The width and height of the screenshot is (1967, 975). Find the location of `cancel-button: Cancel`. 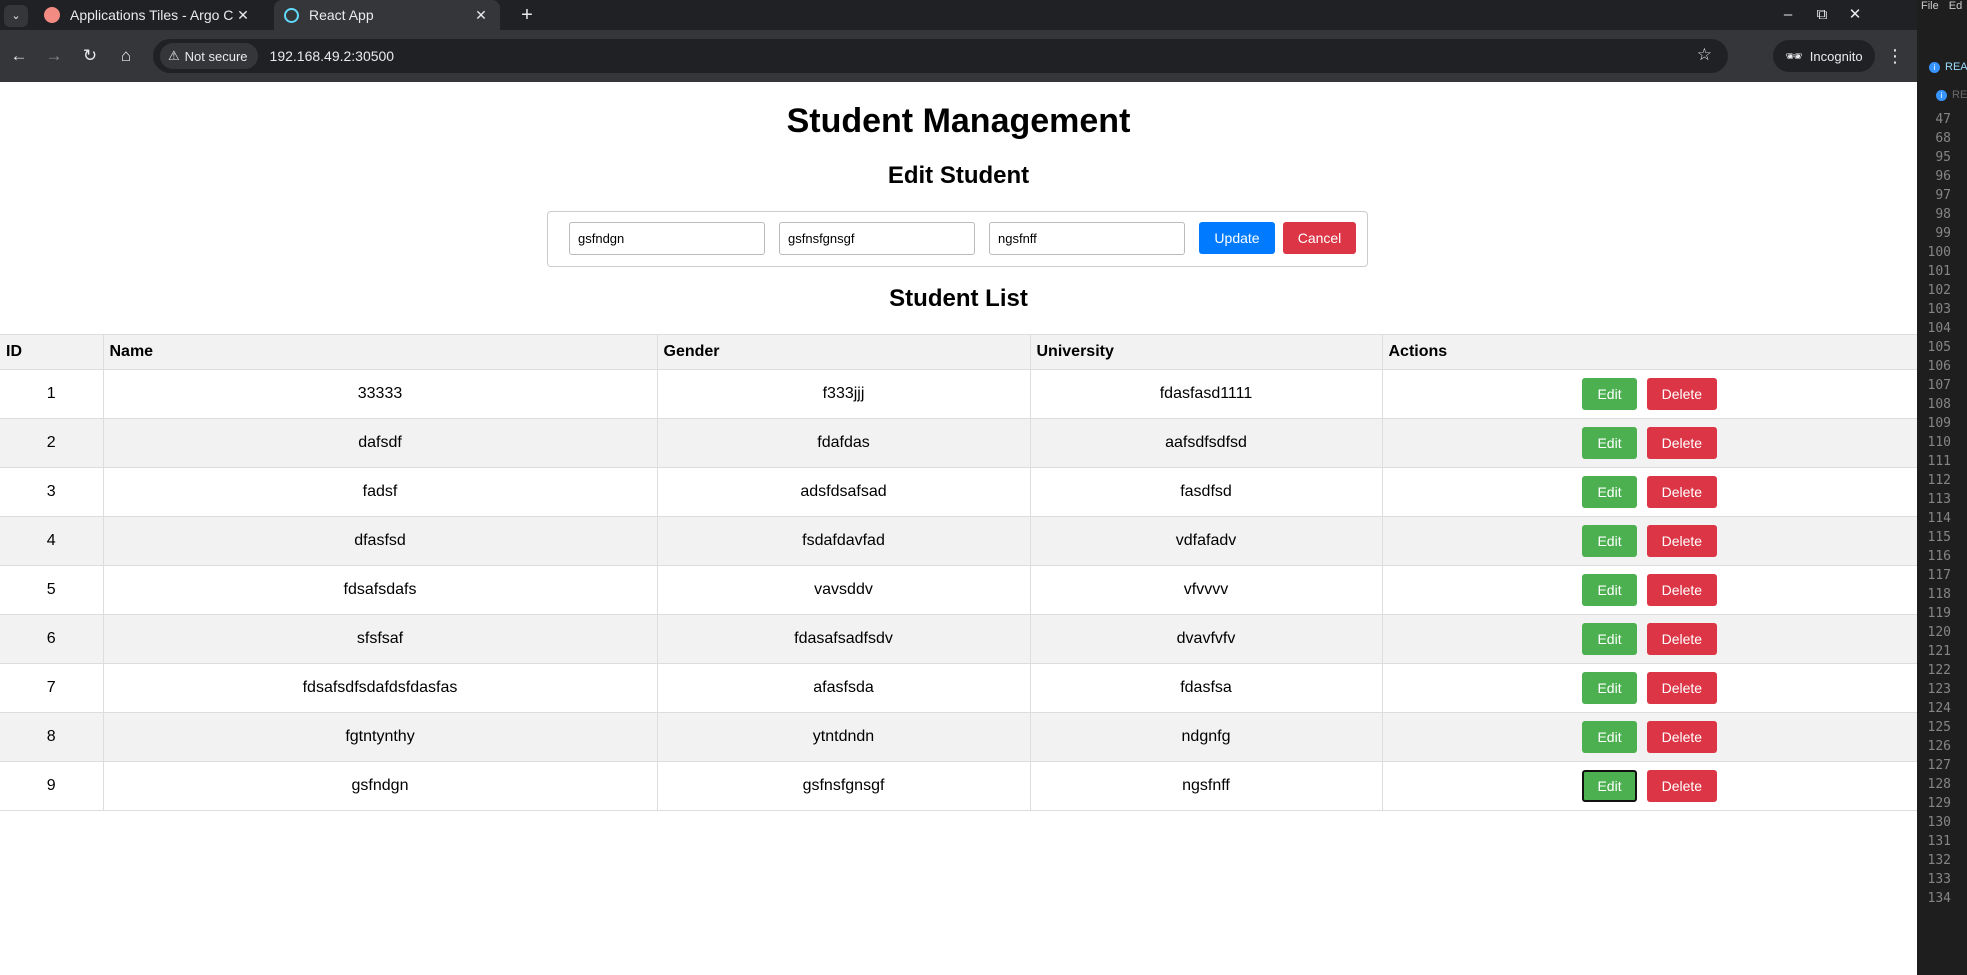

cancel-button: Cancel is located at coordinates (1319, 238).